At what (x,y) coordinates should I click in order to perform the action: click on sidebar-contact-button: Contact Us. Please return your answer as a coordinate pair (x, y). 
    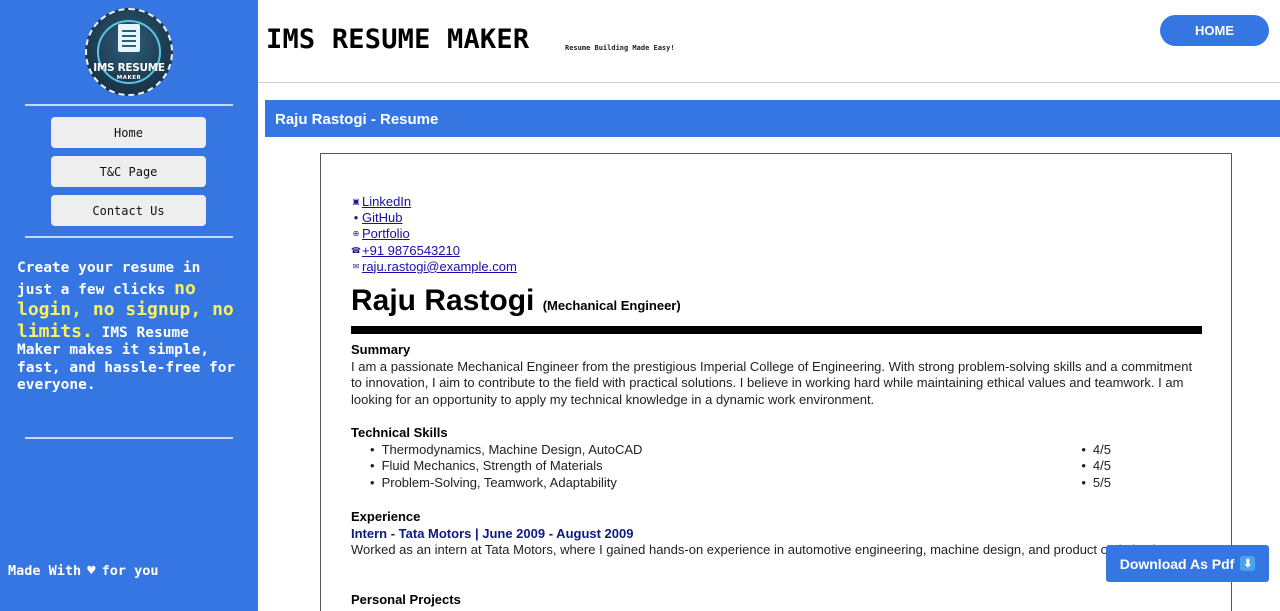
    Looking at the image, I should click on (128, 210).